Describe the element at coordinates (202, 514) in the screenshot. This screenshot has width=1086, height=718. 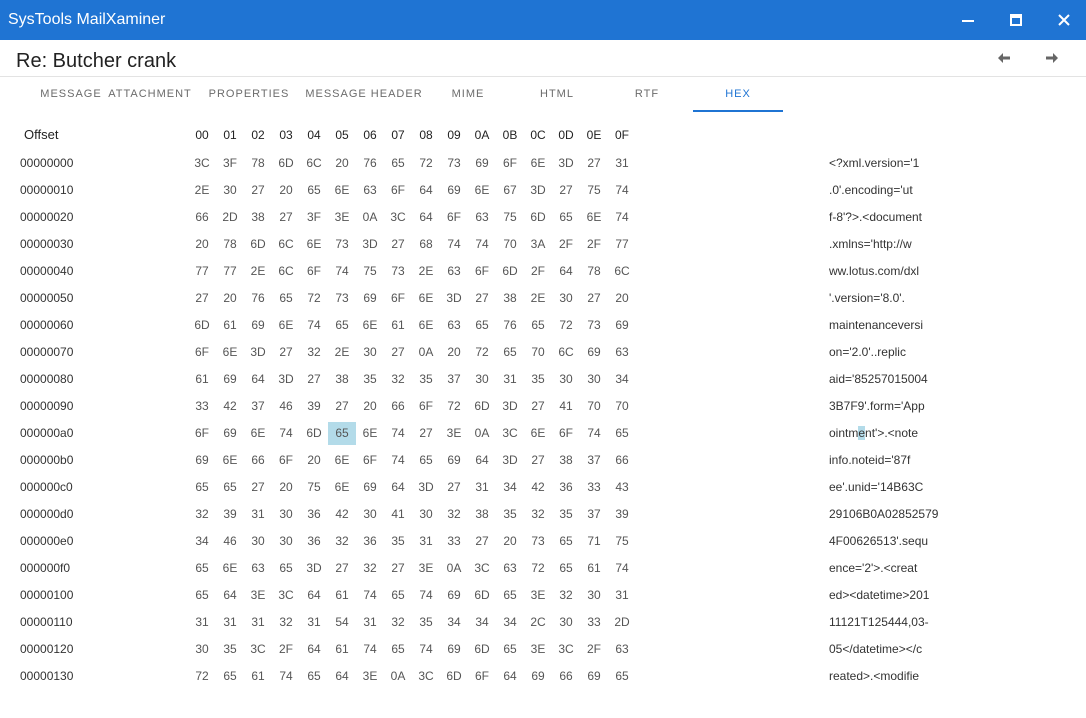
I see `hex-byte: 32` at that location.